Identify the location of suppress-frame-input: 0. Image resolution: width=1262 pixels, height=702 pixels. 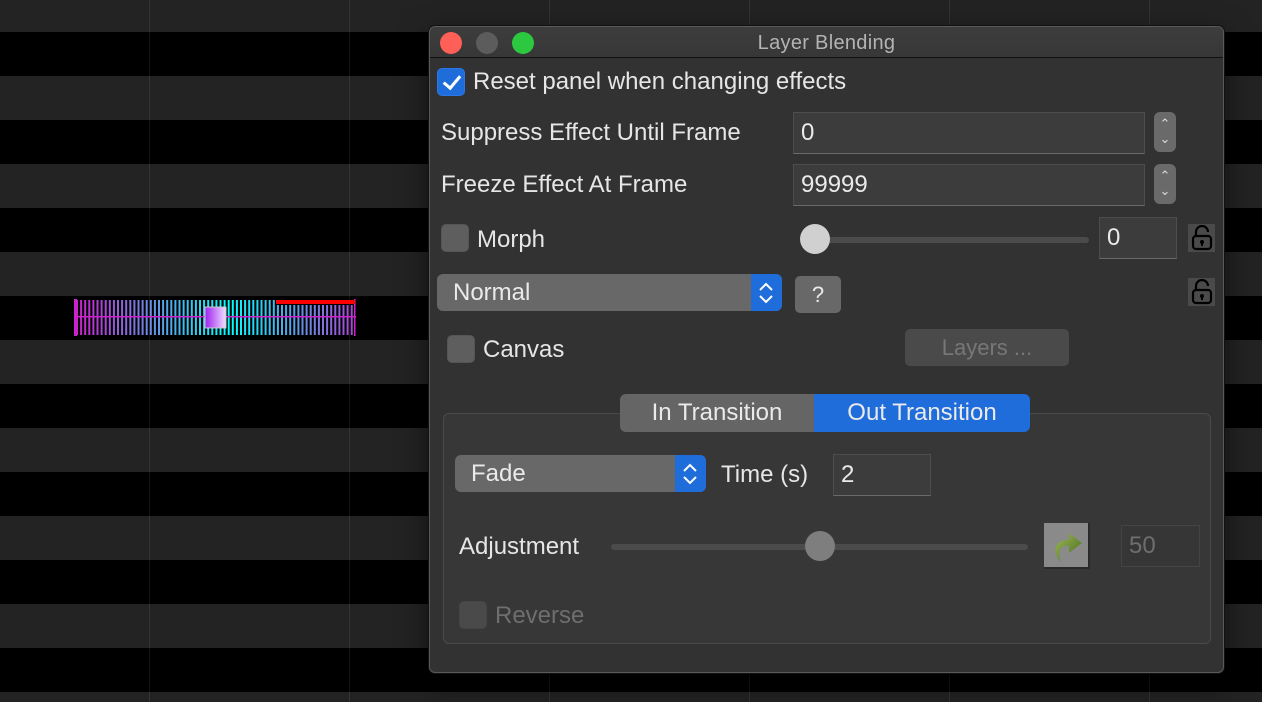
(969, 133).